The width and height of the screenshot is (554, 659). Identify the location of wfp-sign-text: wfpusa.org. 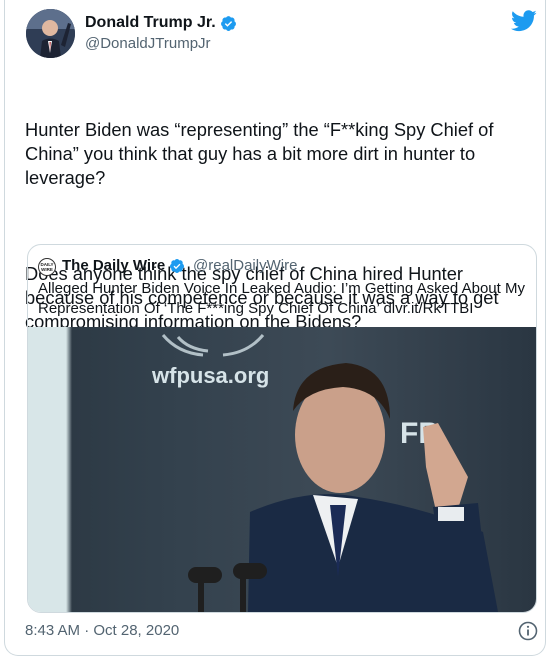
(210, 375).